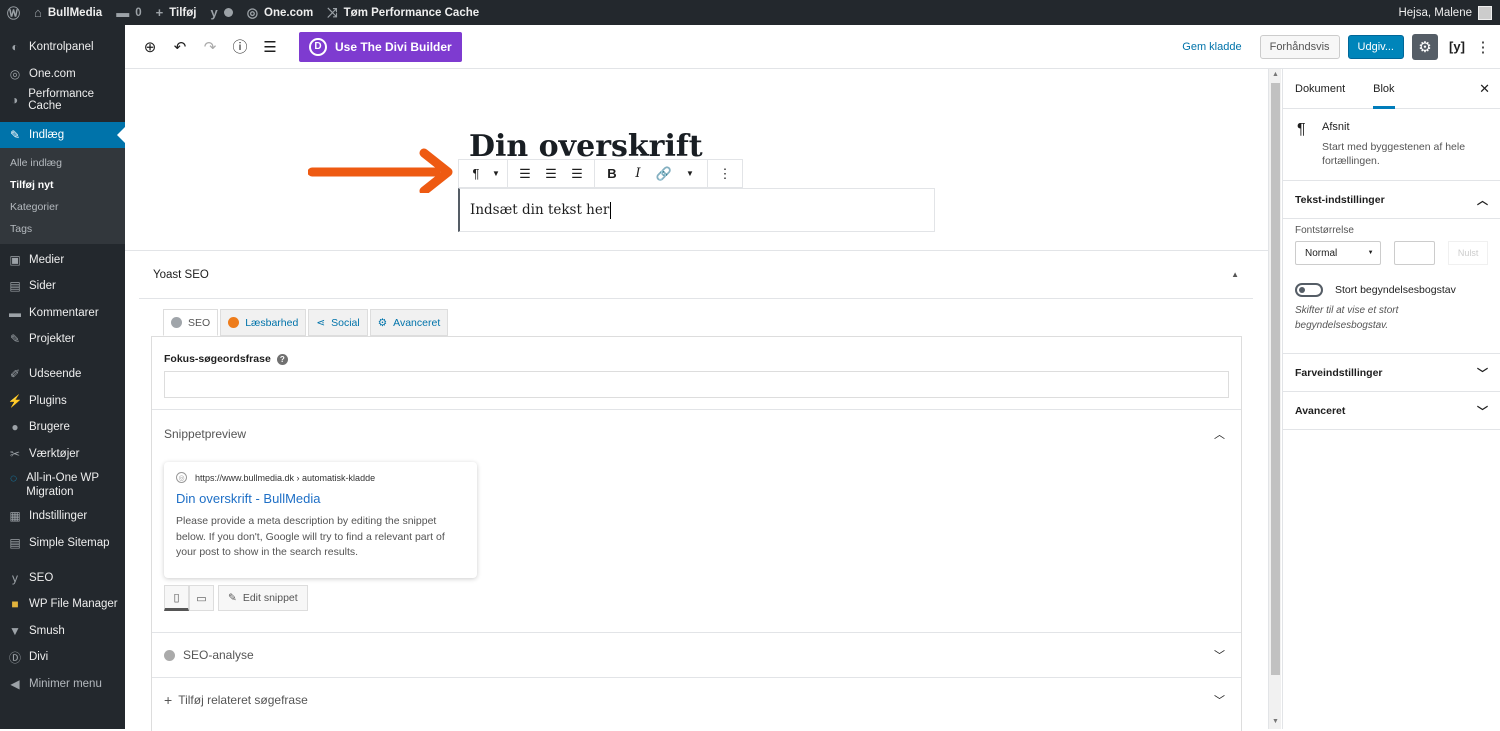 This screenshot has height=731, width=1500. Describe the element at coordinates (1391, 411) in the screenshot. I see `advanced-settings-header: Avanceret ﹀` at that location.